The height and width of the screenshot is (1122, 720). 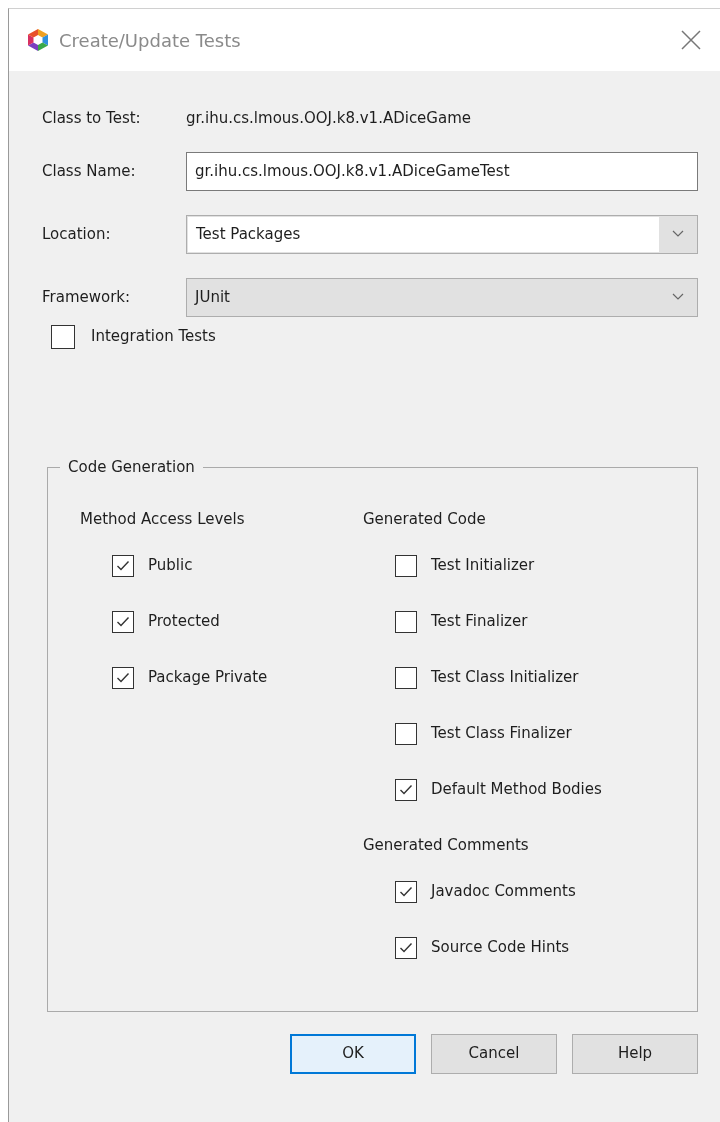 I want to click on dialog-button: Help, so click(x=635, y=1053).